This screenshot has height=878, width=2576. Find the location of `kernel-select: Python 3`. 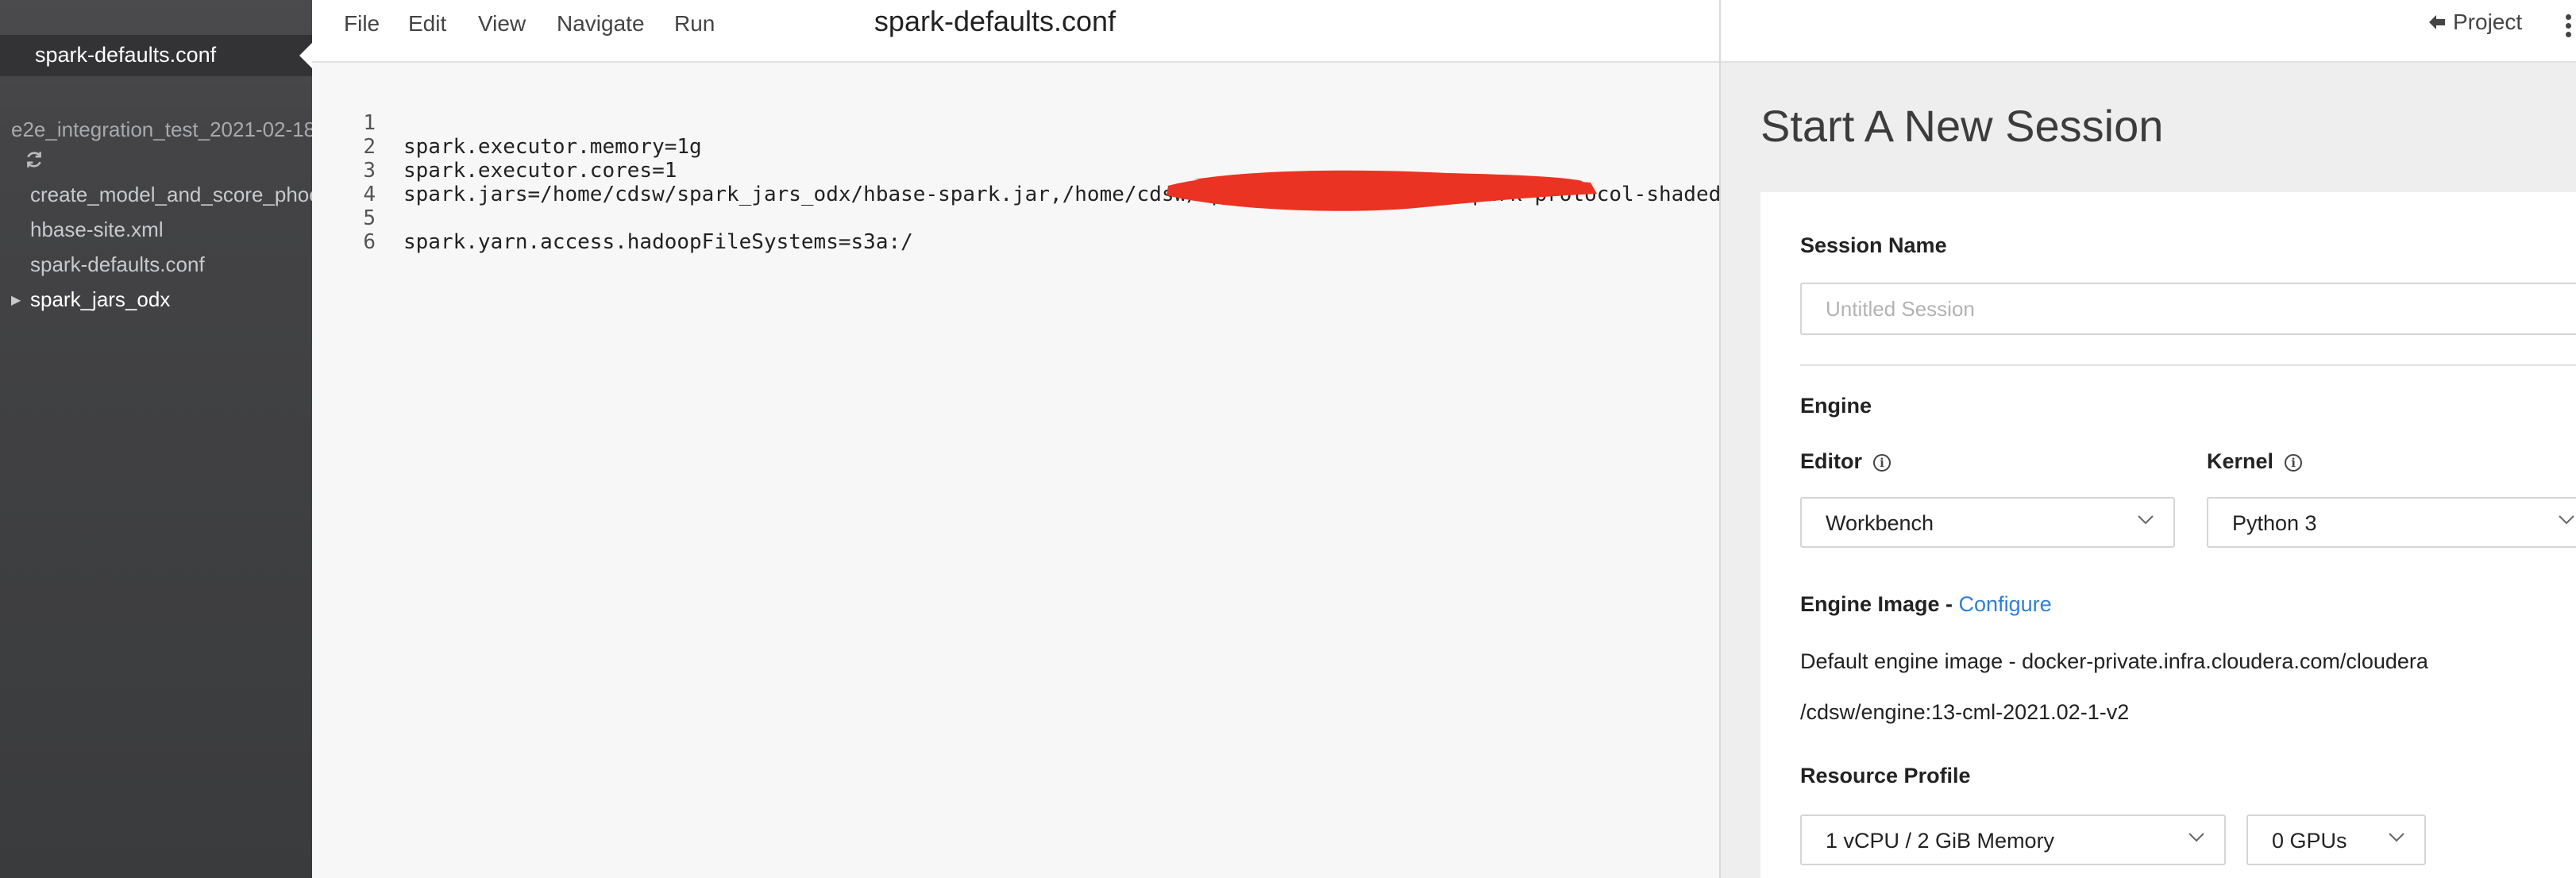

kernel-select: Python 3 is located at coordinates (2391, 522).